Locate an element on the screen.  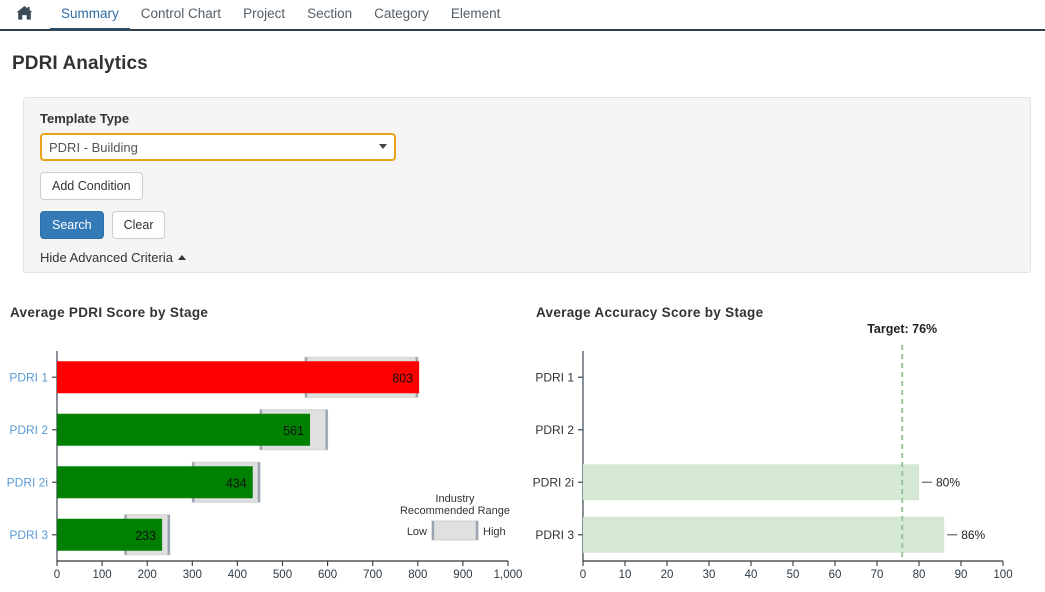
legend-range-swatch is located at coordinates (455, 530).